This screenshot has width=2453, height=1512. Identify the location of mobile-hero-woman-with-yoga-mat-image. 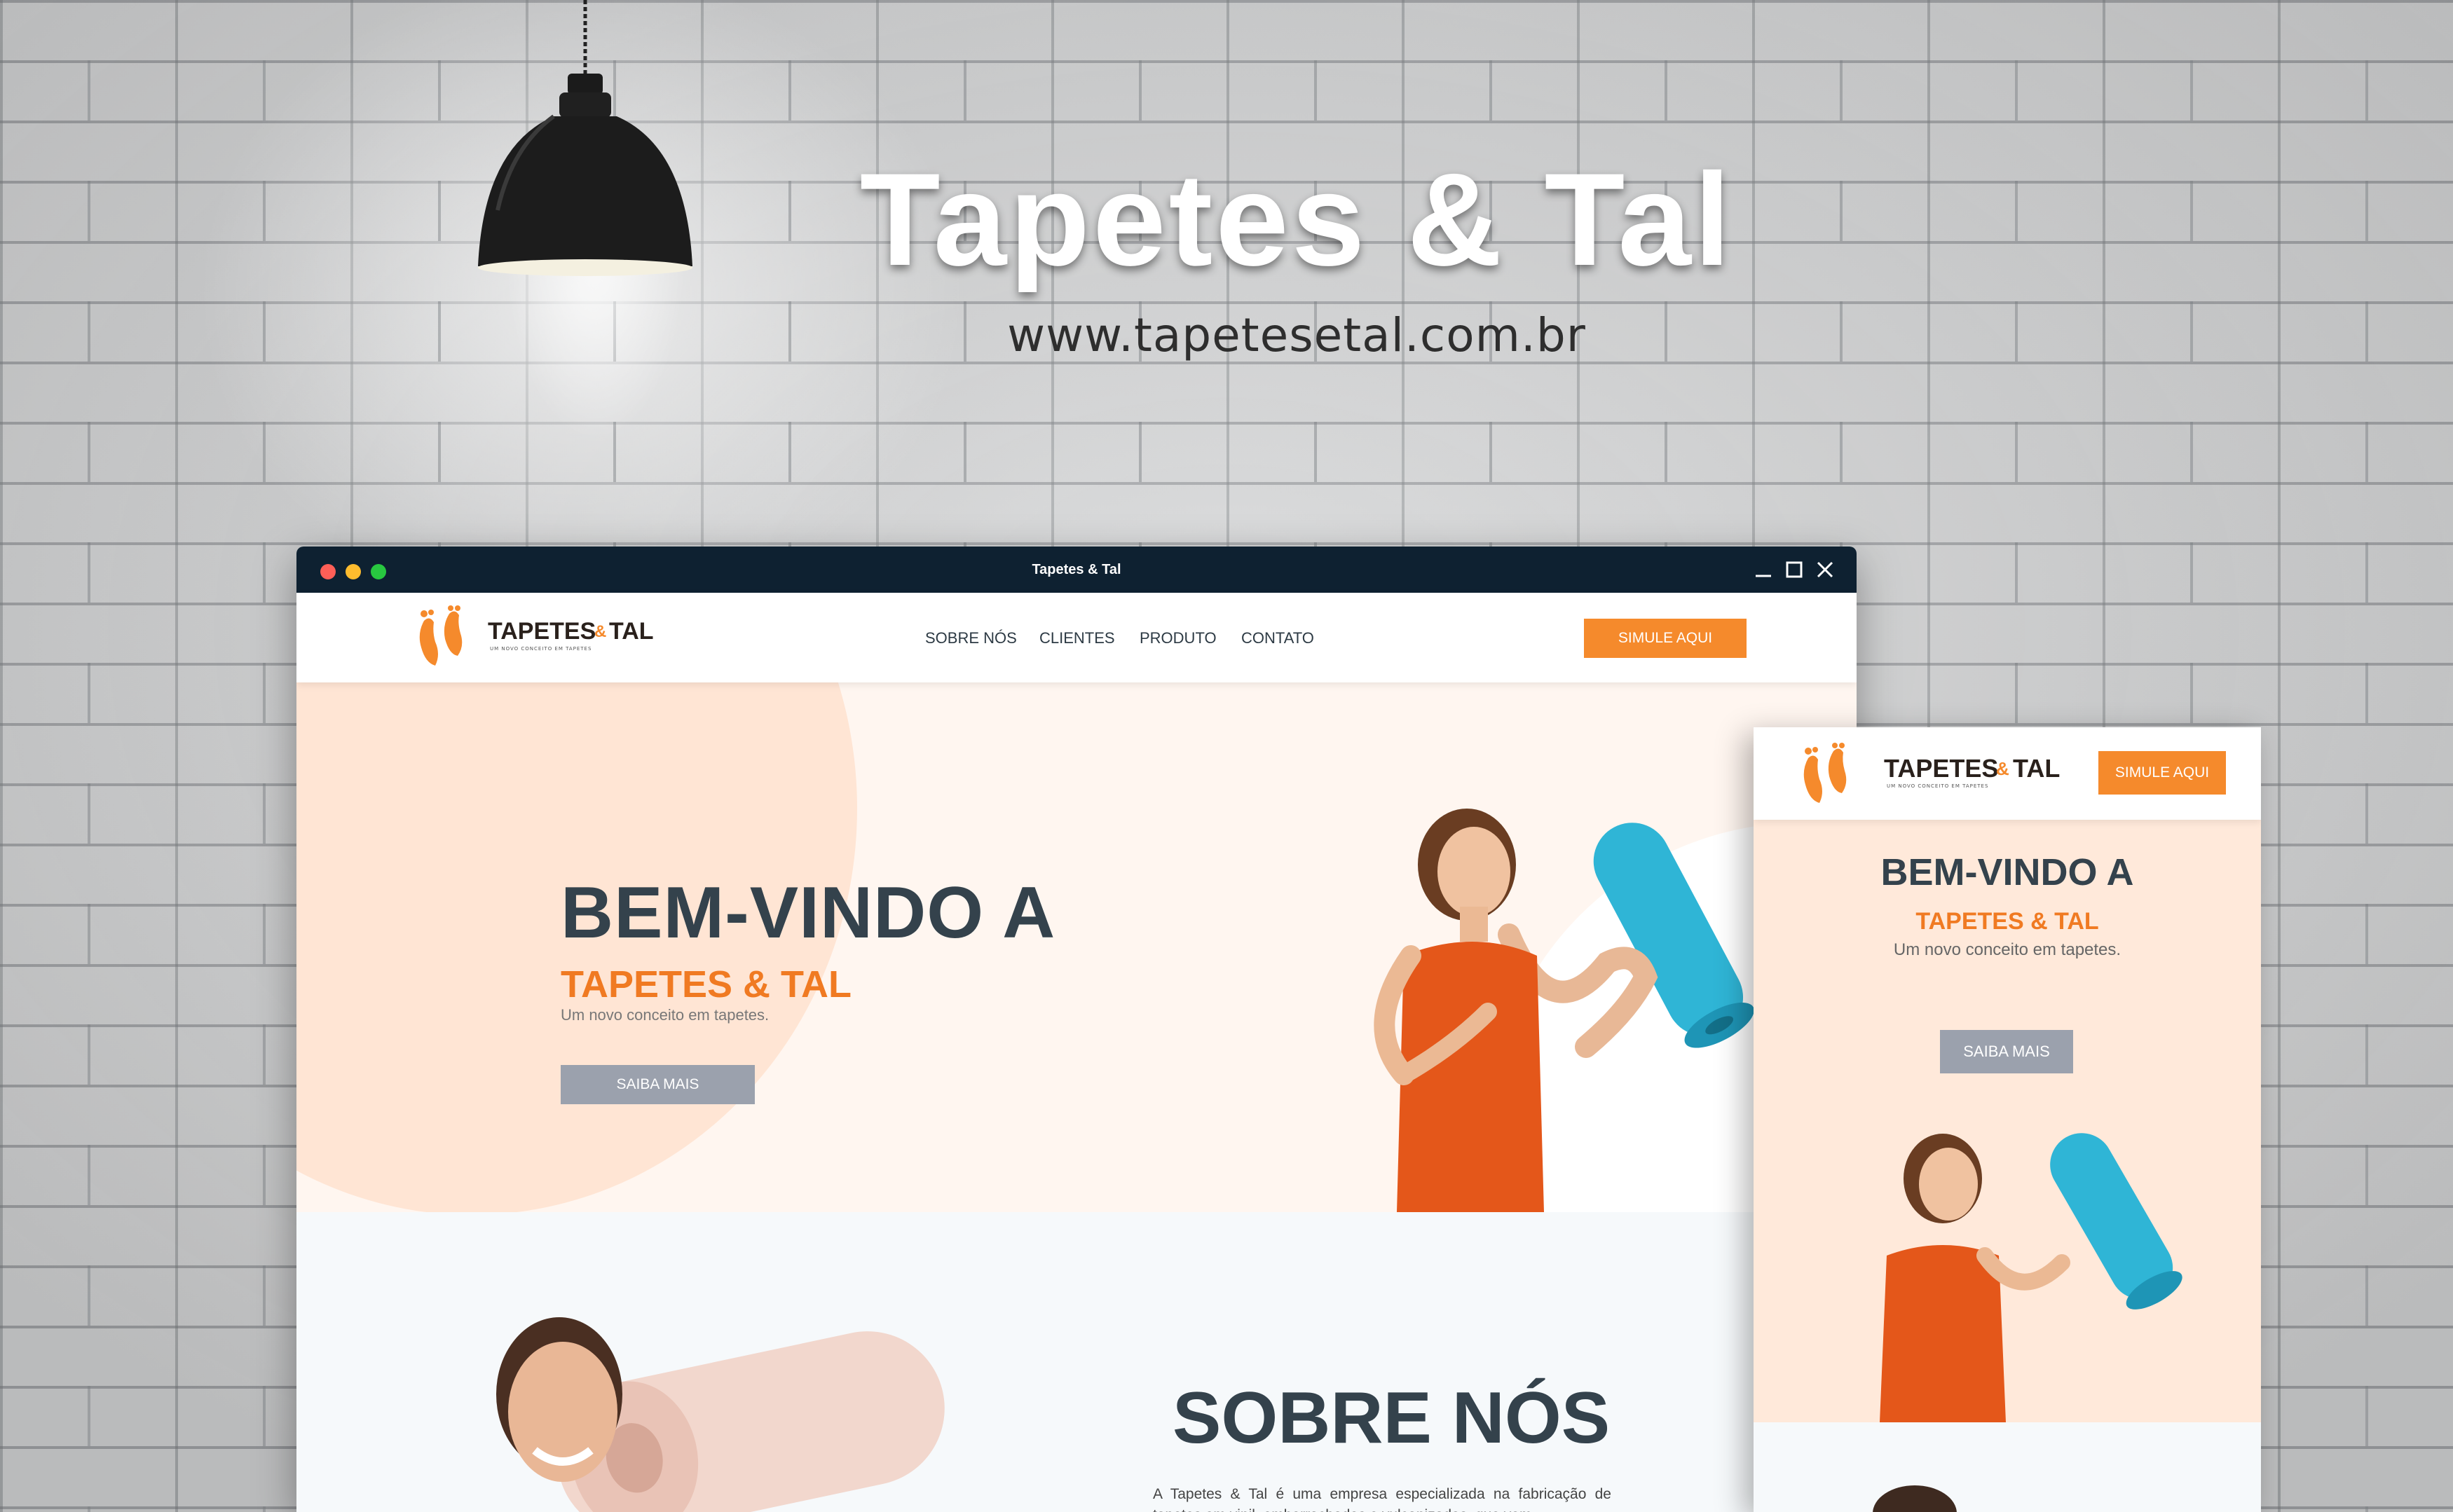
(2031, 1277).